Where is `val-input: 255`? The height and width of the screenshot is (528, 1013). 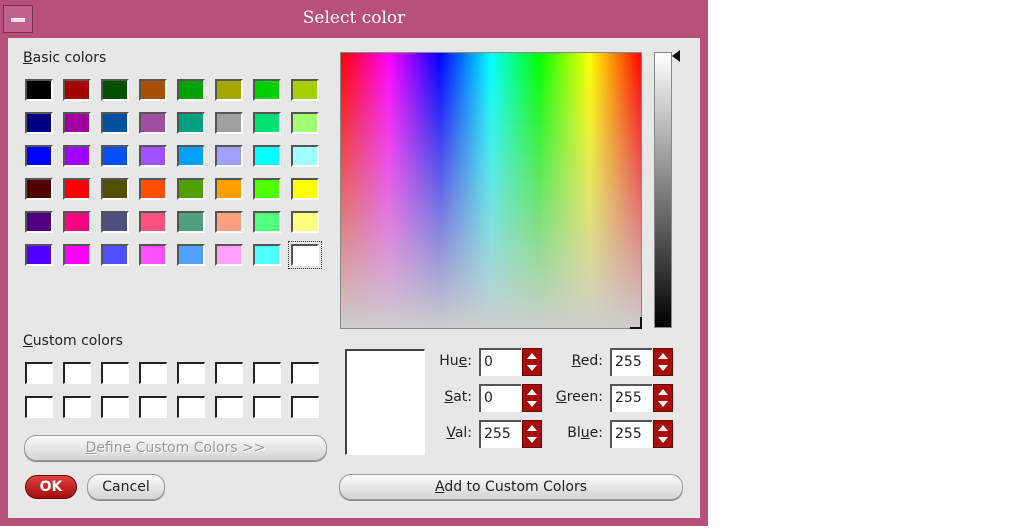
val-input: 255 is located at coordinates (500, 434).